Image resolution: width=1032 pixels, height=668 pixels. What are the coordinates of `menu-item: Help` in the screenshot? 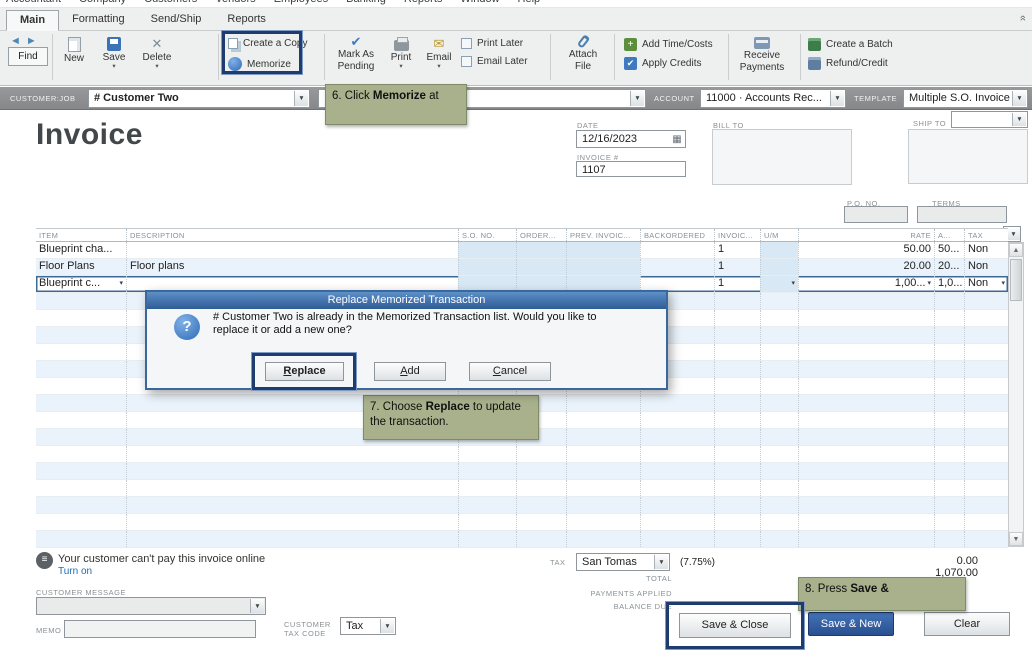 It's located at (529, 2).